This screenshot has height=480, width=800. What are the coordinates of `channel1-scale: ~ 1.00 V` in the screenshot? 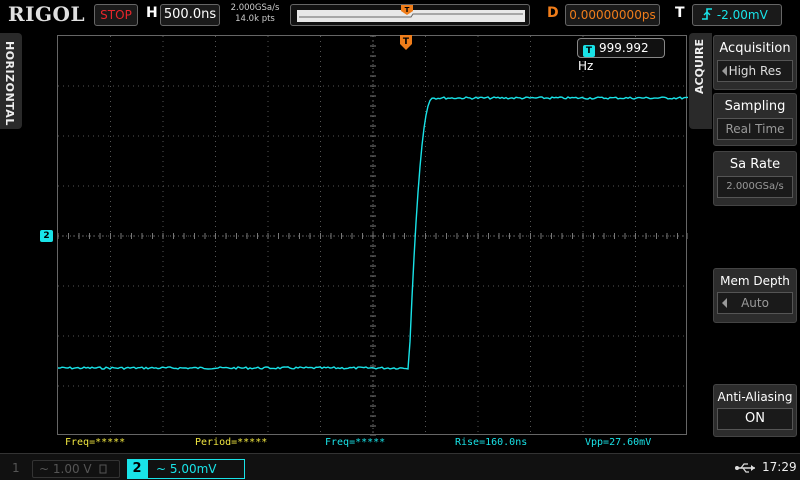 It's located at (65, 469).